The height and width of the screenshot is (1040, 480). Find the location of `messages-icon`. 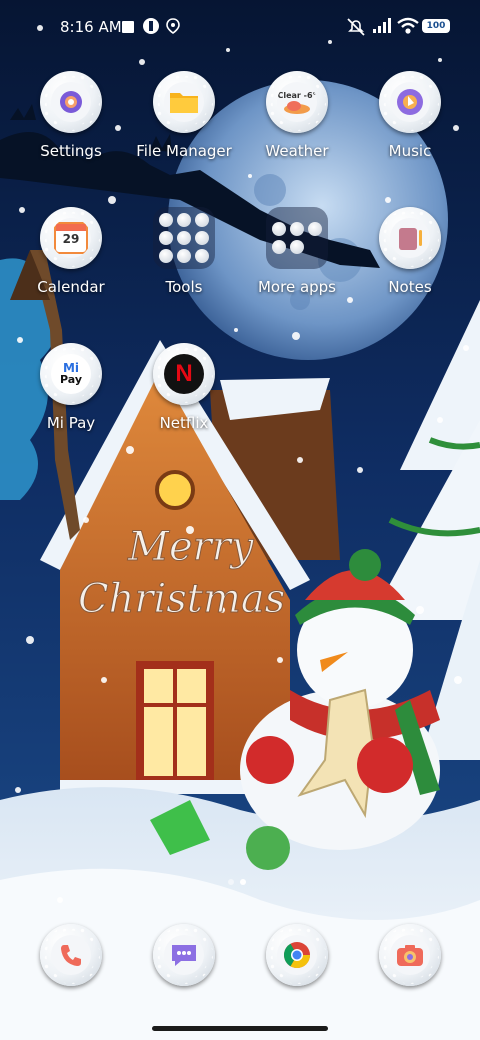

messages-icon is located at coordinates (184, 955).